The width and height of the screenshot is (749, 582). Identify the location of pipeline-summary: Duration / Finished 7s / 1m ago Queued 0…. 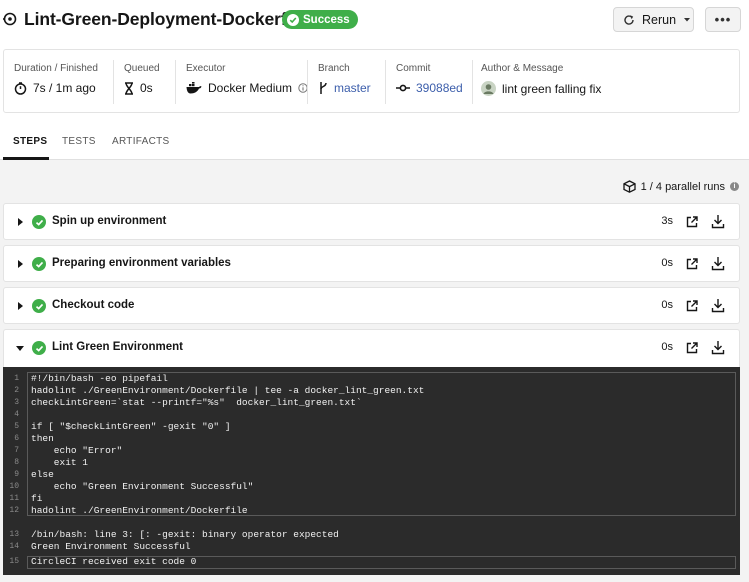
(371, 81).